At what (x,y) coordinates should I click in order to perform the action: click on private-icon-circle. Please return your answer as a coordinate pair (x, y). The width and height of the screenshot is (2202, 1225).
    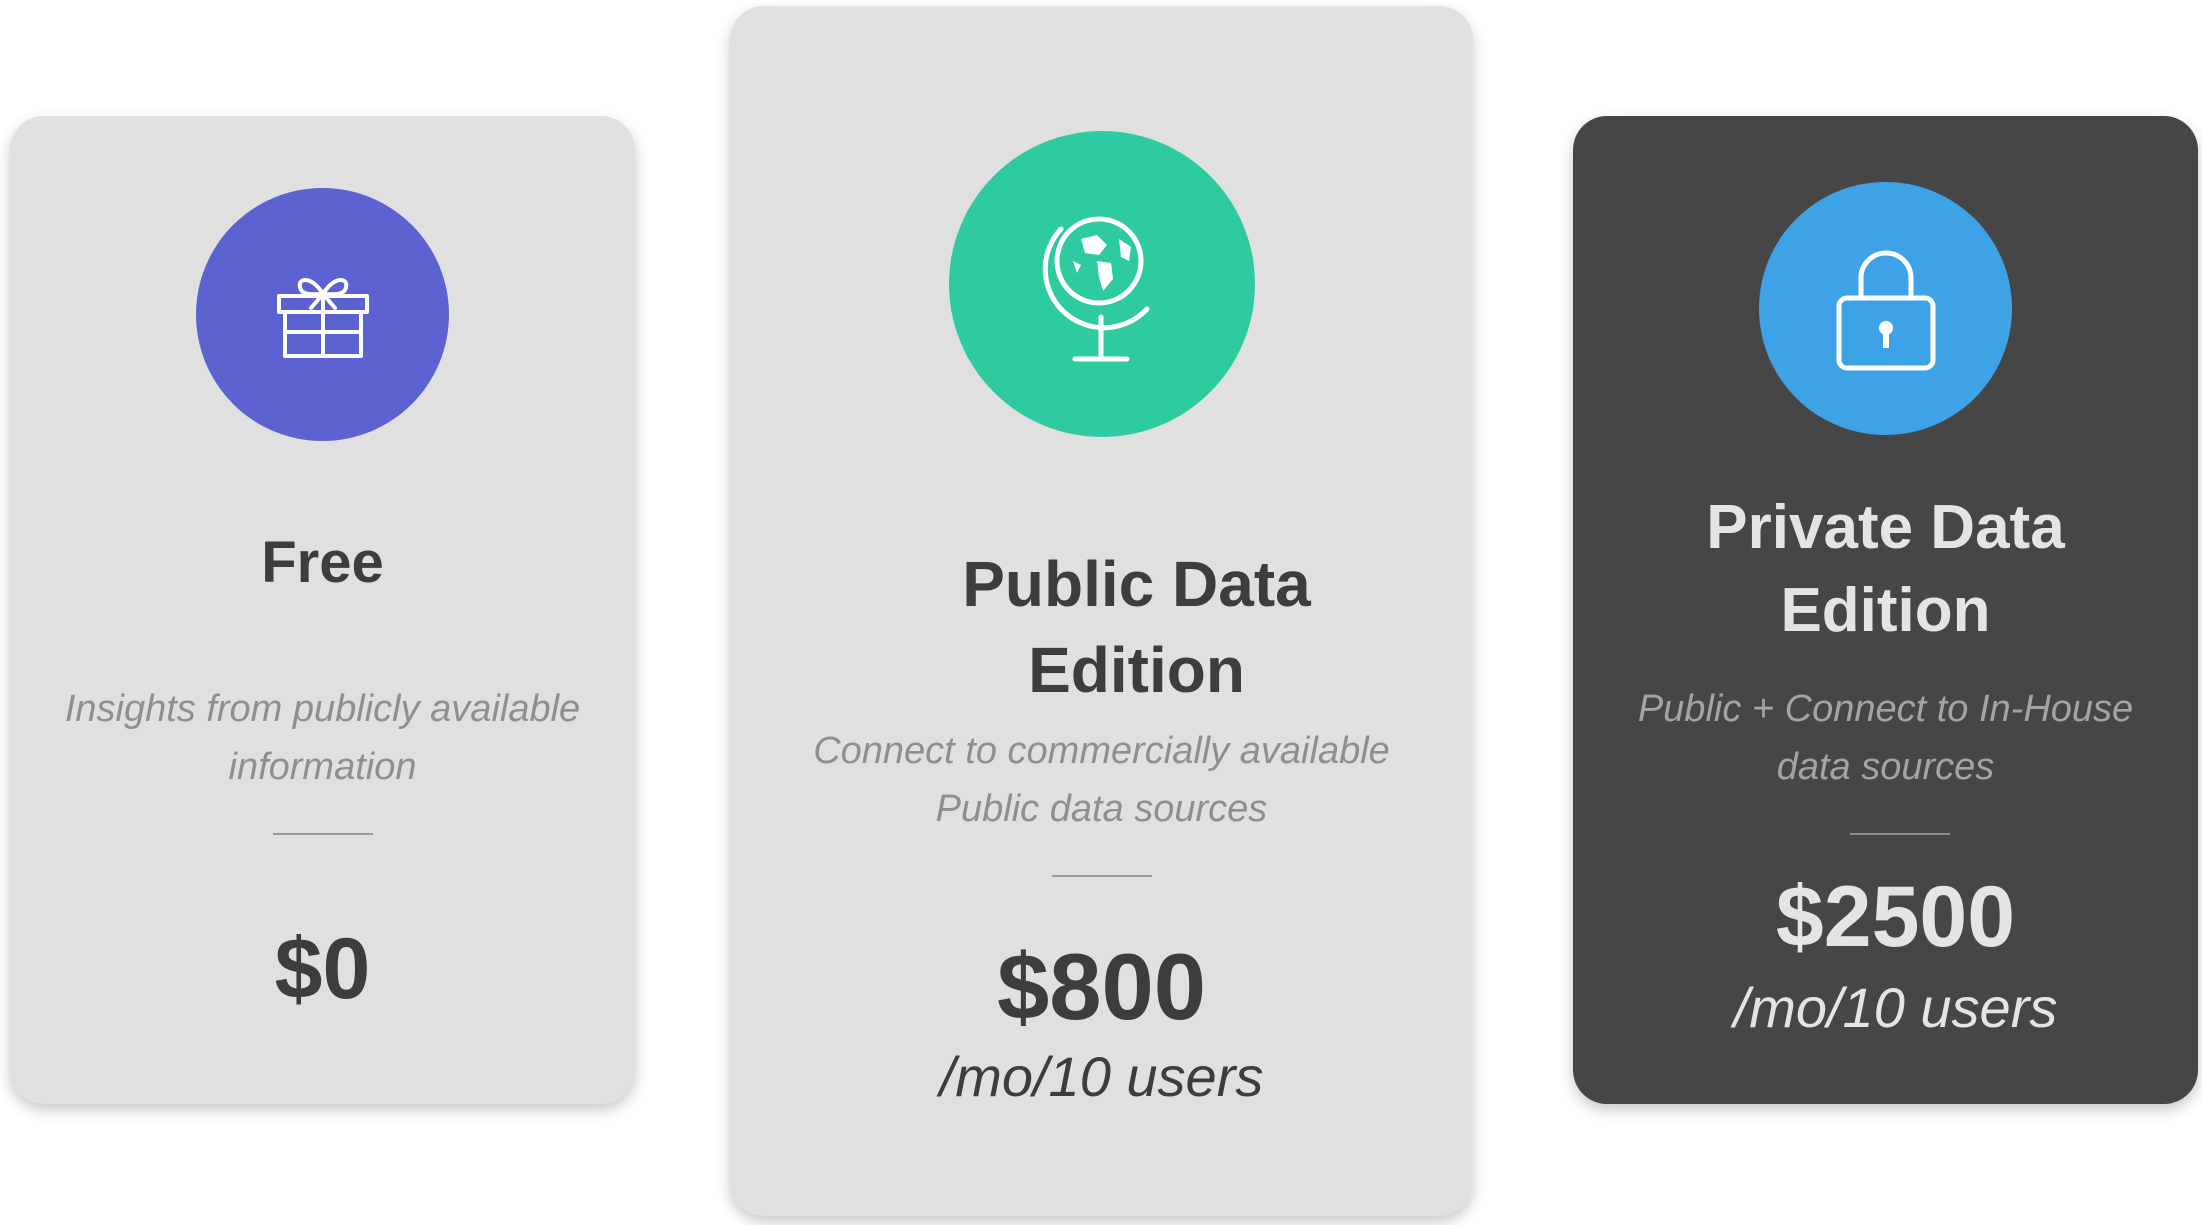
    Looking at the image, I should click on (1885, 308).